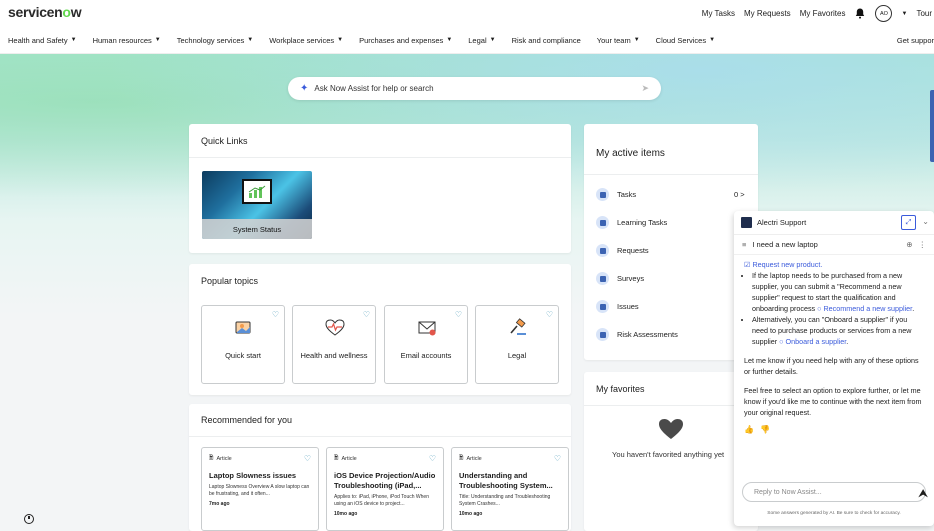 This screenshot has width=934, height=531. What do you see at coordinates (127, 40) in the screenshot?
I see `nav-item-human-resources: Human resources ▼` at bounding box center [127, 40].